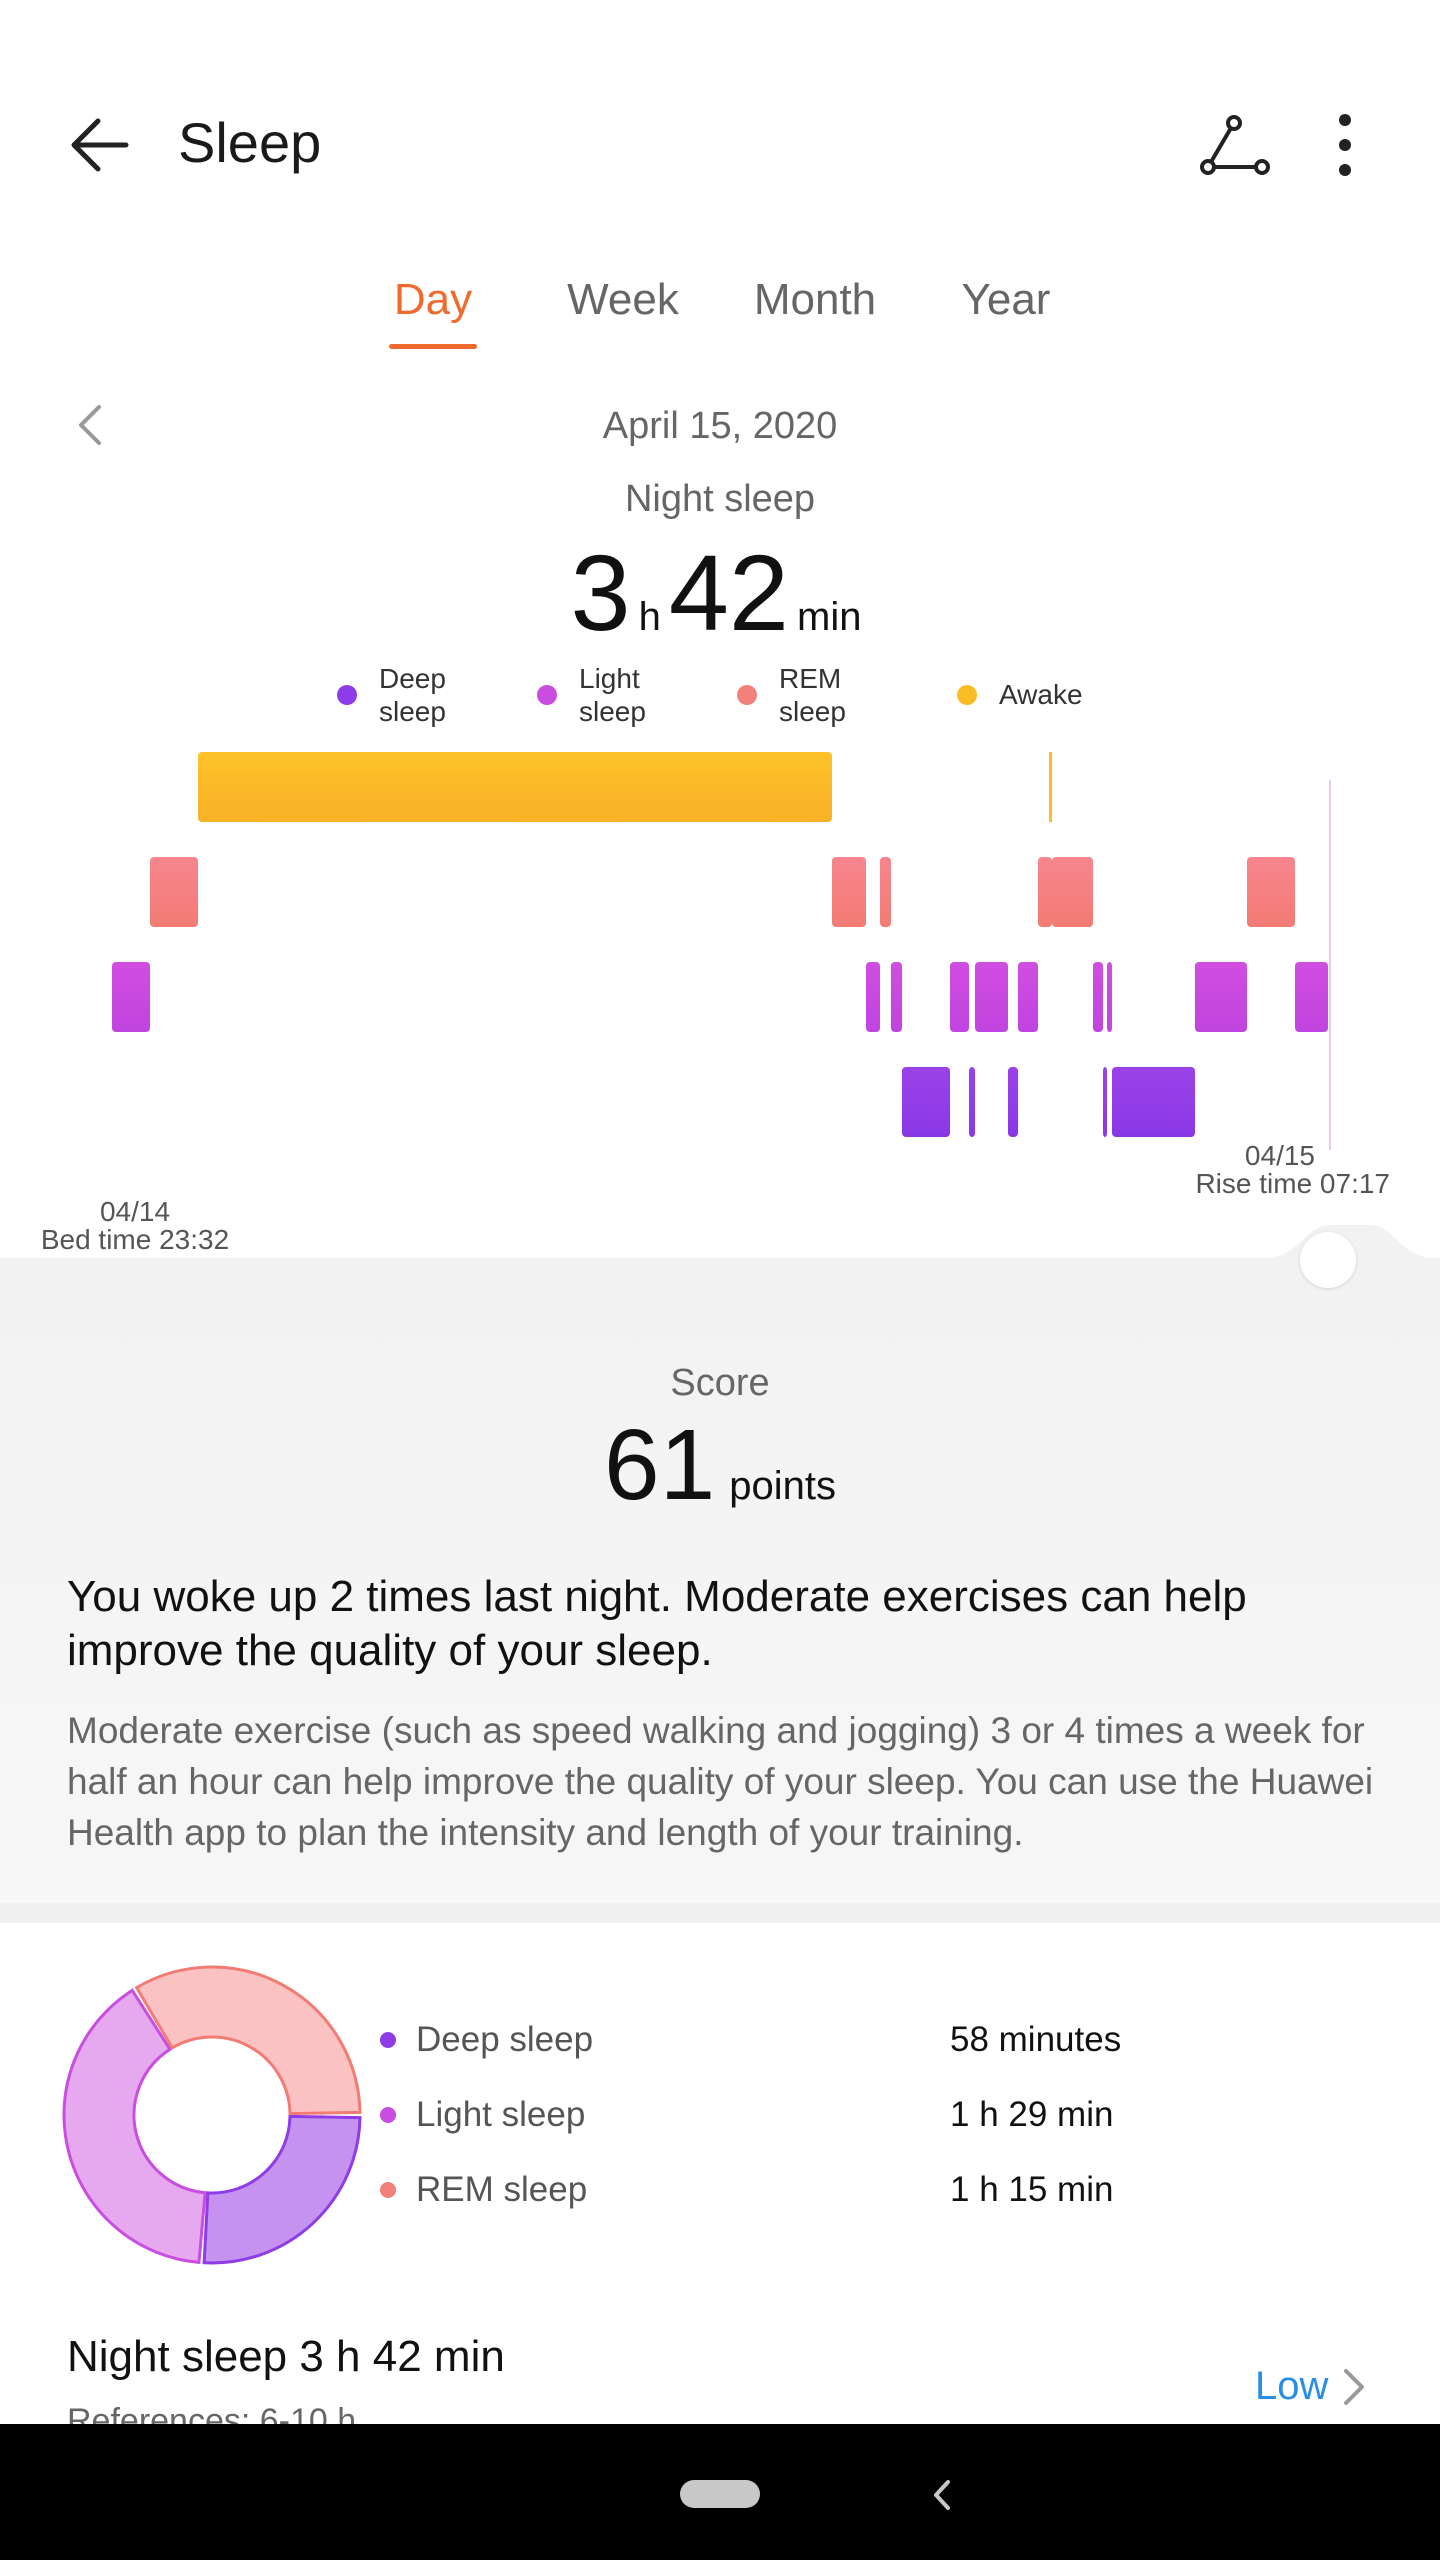  I want to click on legend-light-sleep: Light sleep, so click(608, 695).